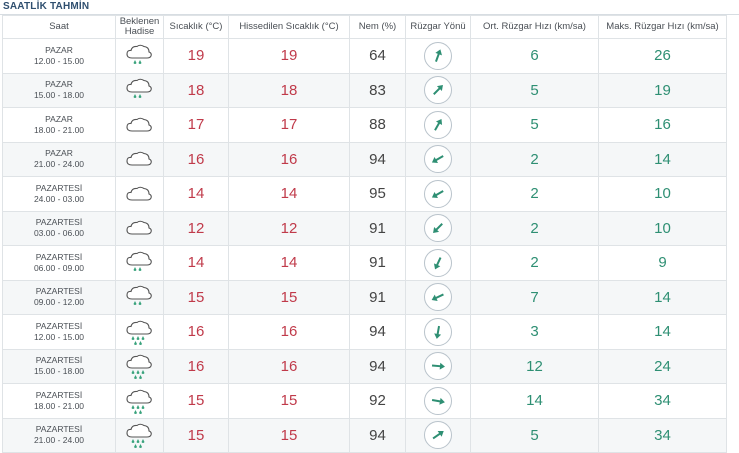 The width and height of the screenshot is (739, 453). What do you see at coordinates (438, 331) in the screenshot?
I see `wind-south-icon` at bounding box center [438, 331].